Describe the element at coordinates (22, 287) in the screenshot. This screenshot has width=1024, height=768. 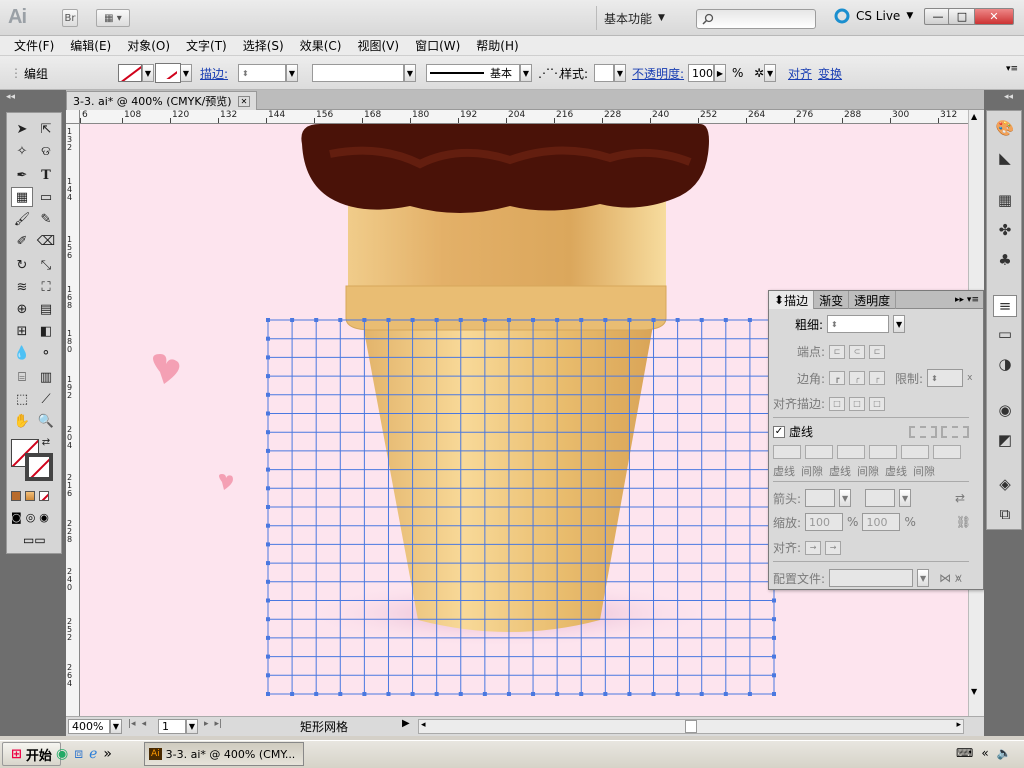
I see `warp-tool-icon: ≋` at that location.